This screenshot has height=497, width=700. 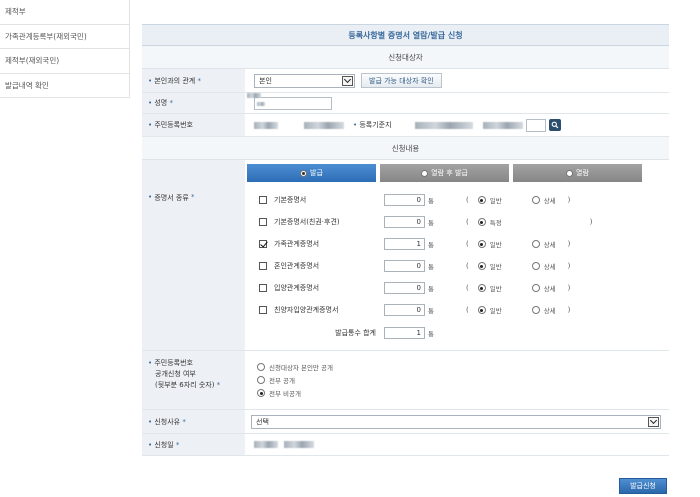 I want to click on option-special-radio, so click(x=481, y=222).